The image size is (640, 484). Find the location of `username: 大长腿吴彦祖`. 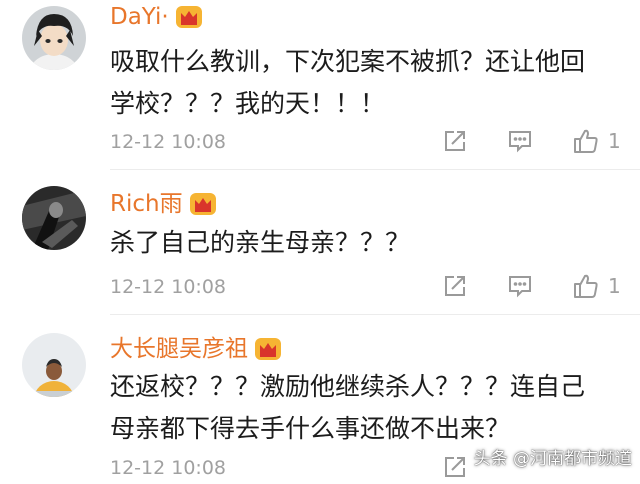

username: 大长腿吴彦祖 is located at coordinates (179, 349).